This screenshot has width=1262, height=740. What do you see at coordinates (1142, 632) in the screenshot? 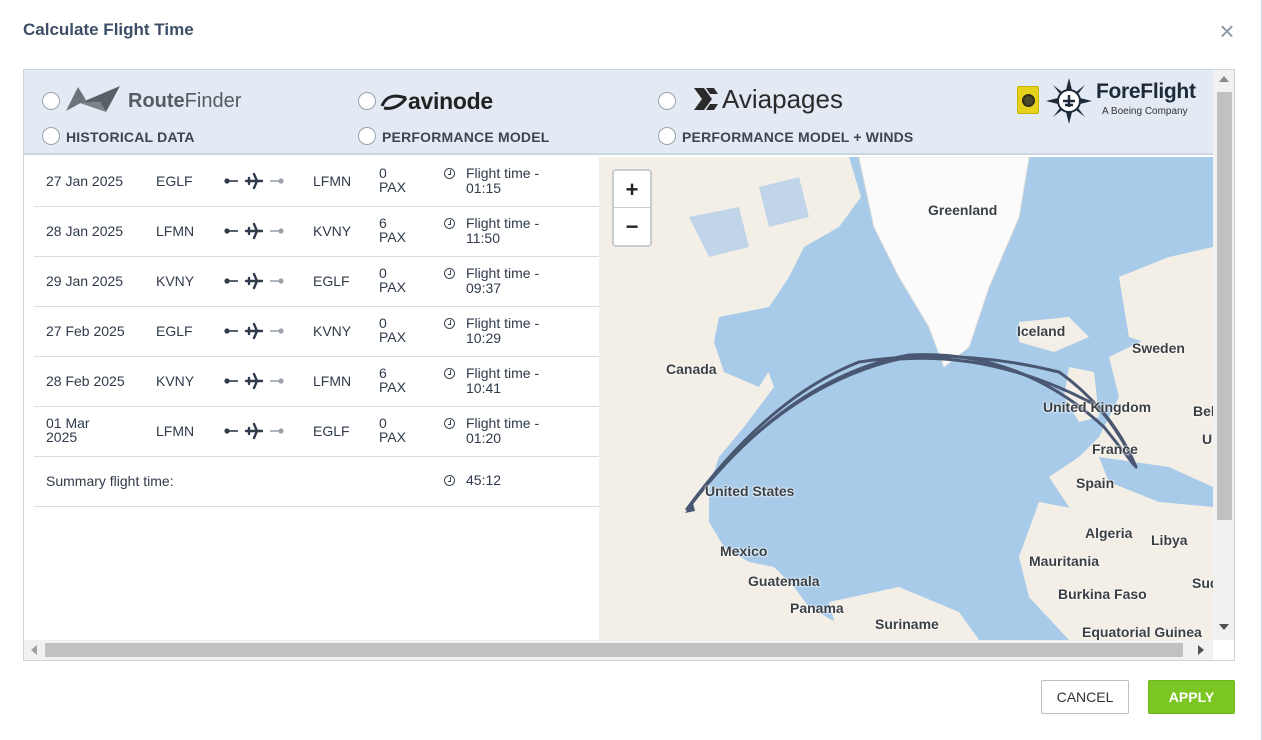
I see `map-label-equatorial-guinea: Equatorial Guinea` at bounding box center [1142, 632].